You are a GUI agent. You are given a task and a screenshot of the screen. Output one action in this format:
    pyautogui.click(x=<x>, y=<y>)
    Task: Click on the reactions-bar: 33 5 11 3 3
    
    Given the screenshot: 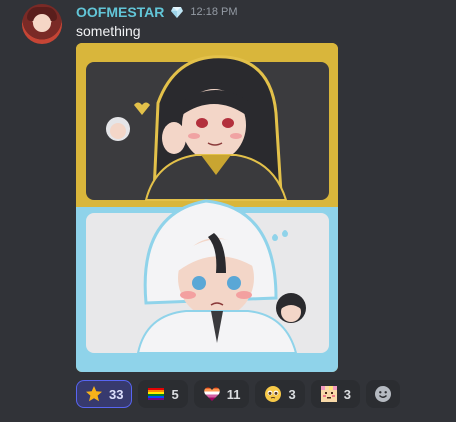 What is the action you would take?
    pyautogui.click(x=238, y=394)
    